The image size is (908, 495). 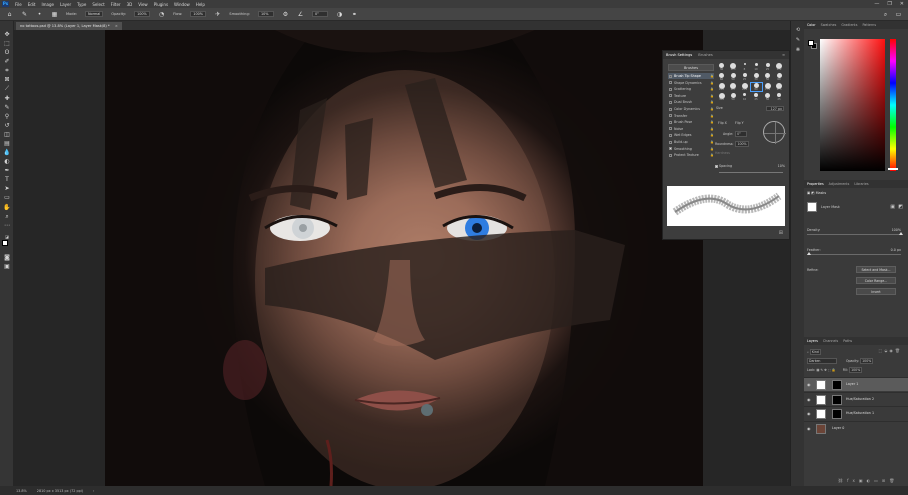 What do you see at coordinates (7, 107) in the screenshot?
I see `brush-icon: ✎` at bounding box center [7, 107].